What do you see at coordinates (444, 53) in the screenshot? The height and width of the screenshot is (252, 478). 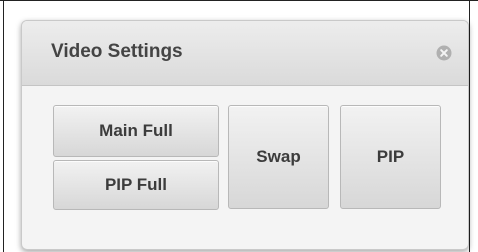 I see `close-icon` at bounding box center [444, 53].